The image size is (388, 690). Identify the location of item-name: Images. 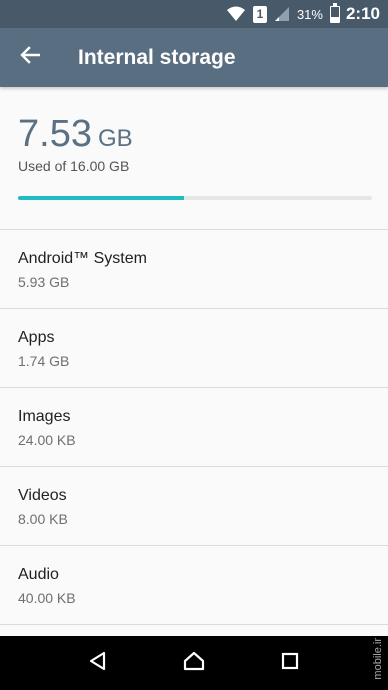
(44, 416).